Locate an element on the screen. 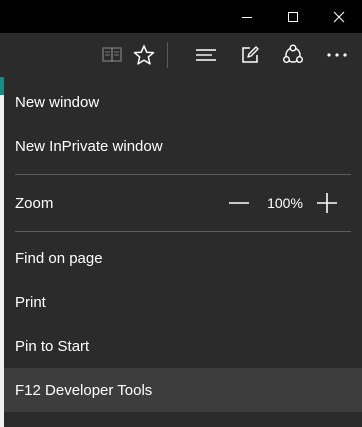 Image resolution: width=362 pixels, height=427 pixels. menu-item-print: Print is located at coordinates (183, 302).